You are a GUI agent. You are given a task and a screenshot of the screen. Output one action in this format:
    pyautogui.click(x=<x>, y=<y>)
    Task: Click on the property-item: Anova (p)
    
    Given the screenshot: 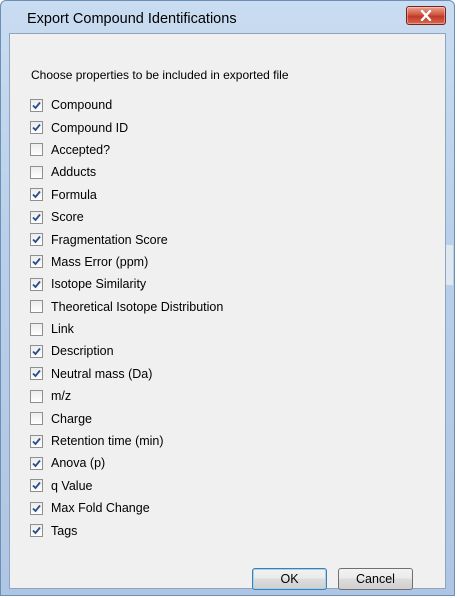 What is the action you would take?
    pyautogui.click(x=126, y=463)
    